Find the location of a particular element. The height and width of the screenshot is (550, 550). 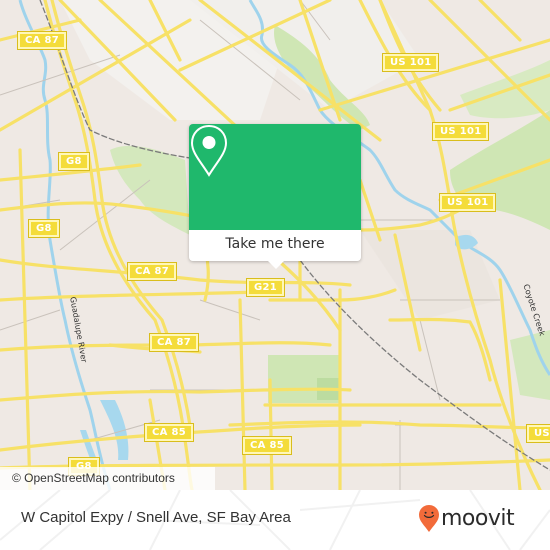

take-me-there-button: Take me there is located at coordinates (275, 245).